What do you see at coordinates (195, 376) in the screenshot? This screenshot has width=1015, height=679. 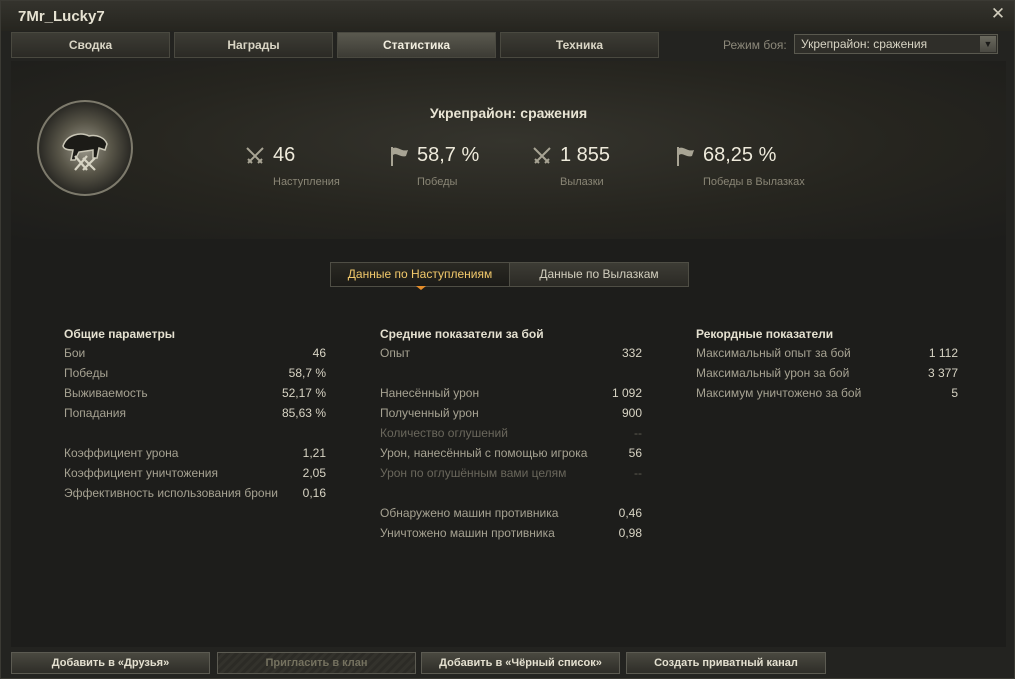 I see `stat-row: Победы 58,7 %` at bounding box center [195, 376].